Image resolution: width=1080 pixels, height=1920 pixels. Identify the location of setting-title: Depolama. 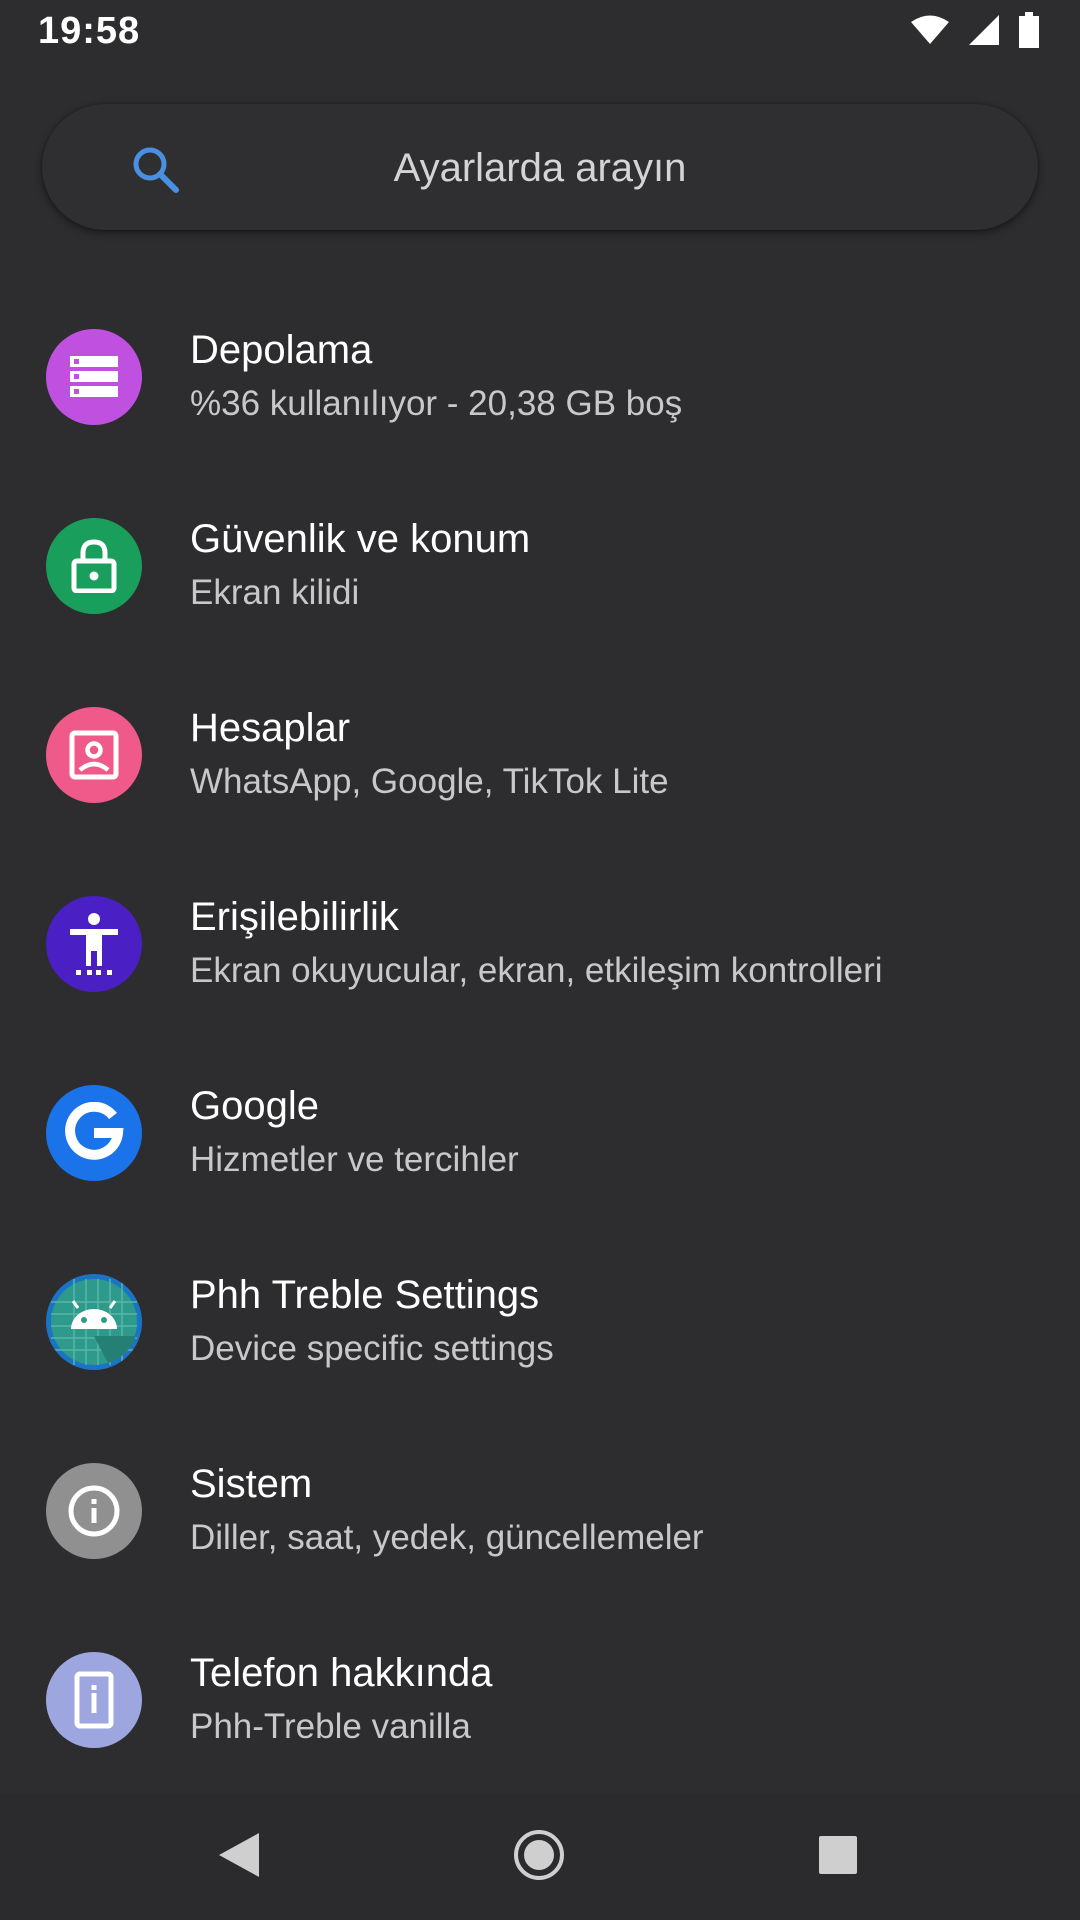
(281, 350).